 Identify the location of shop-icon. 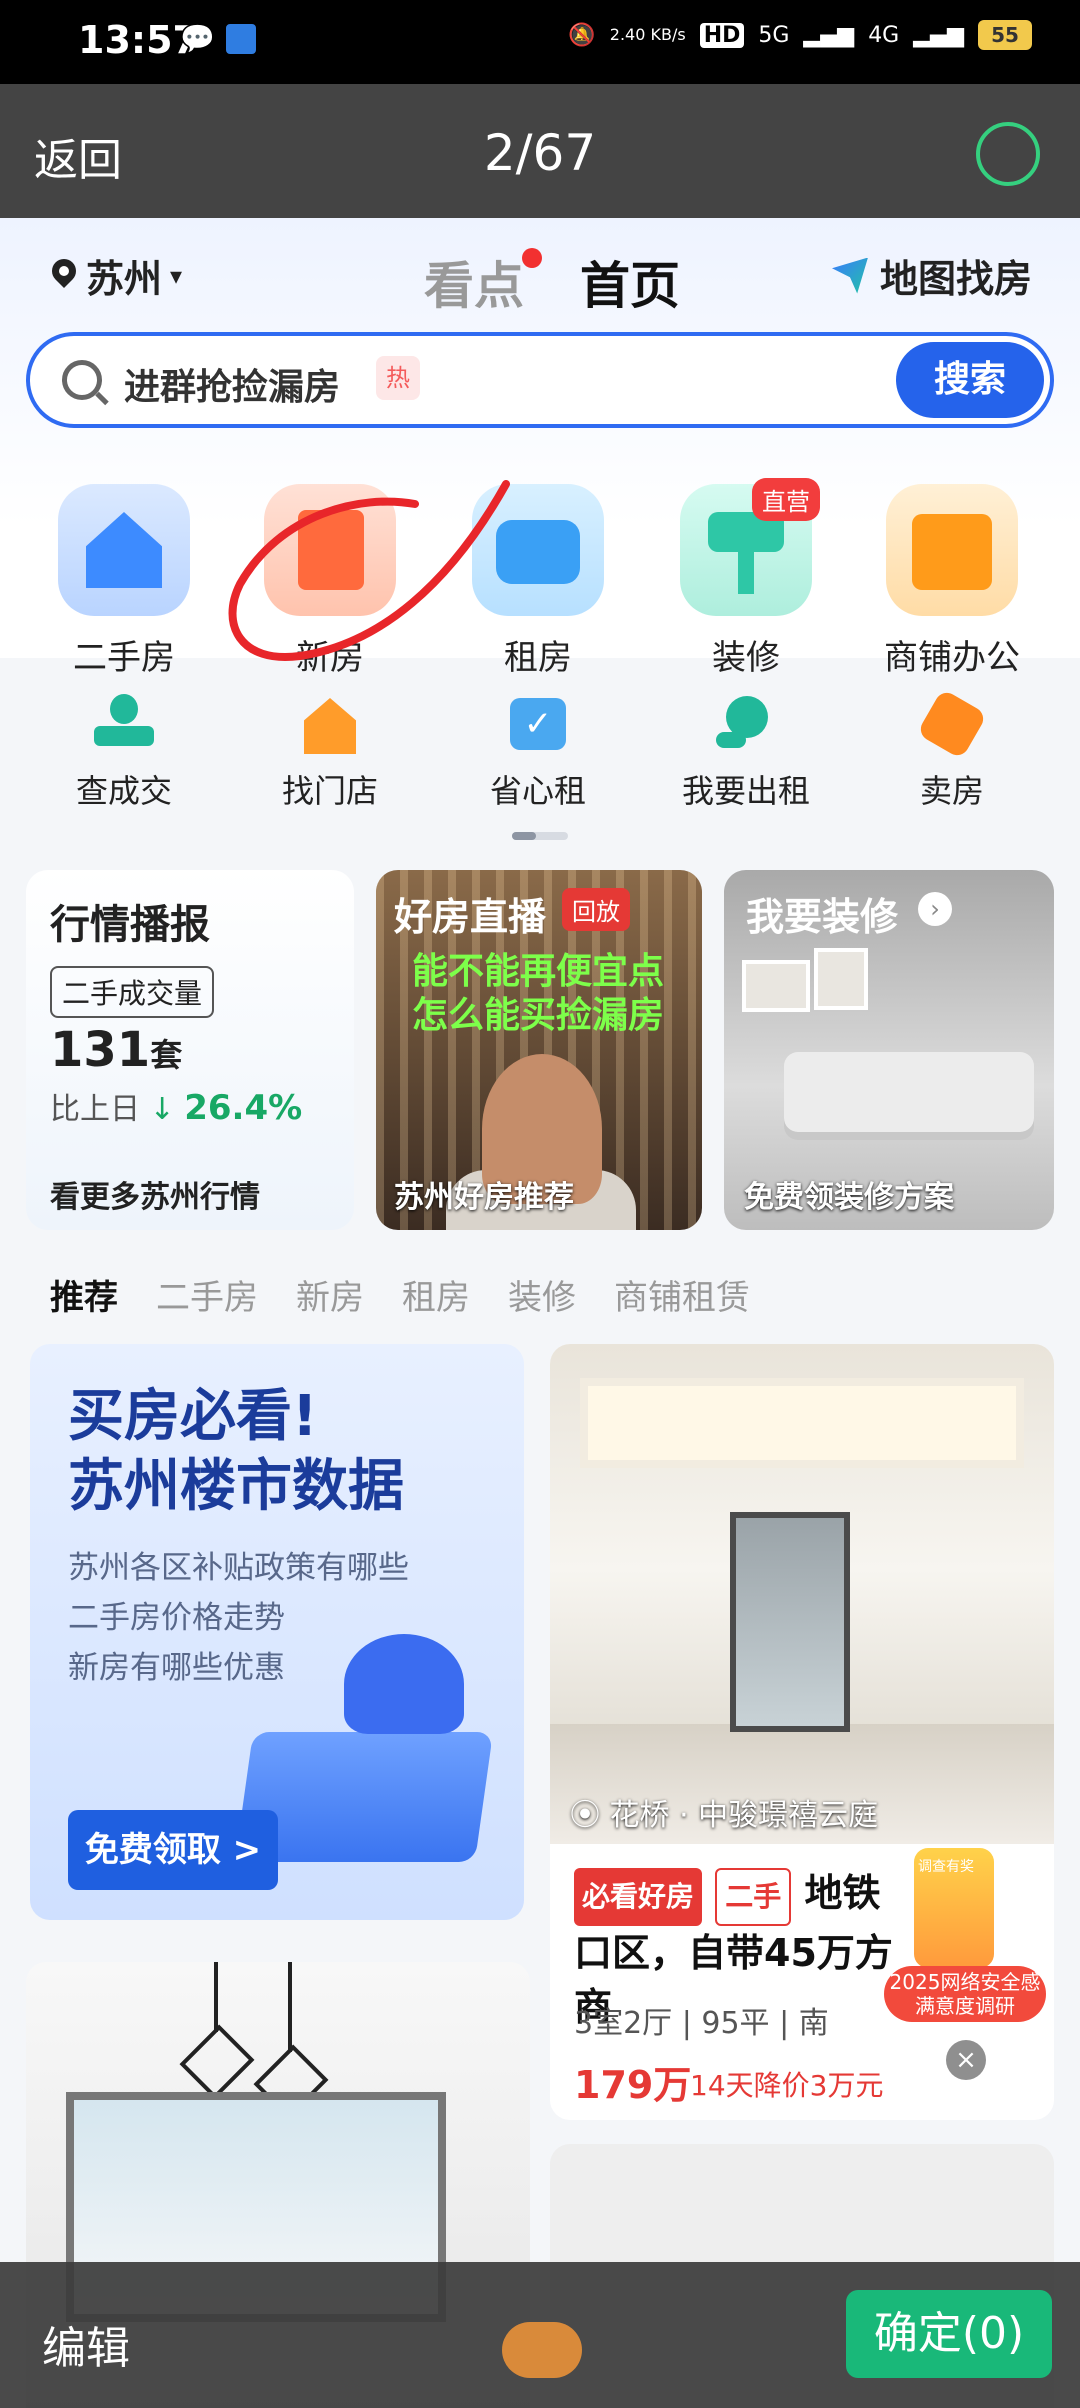
(952, 550).